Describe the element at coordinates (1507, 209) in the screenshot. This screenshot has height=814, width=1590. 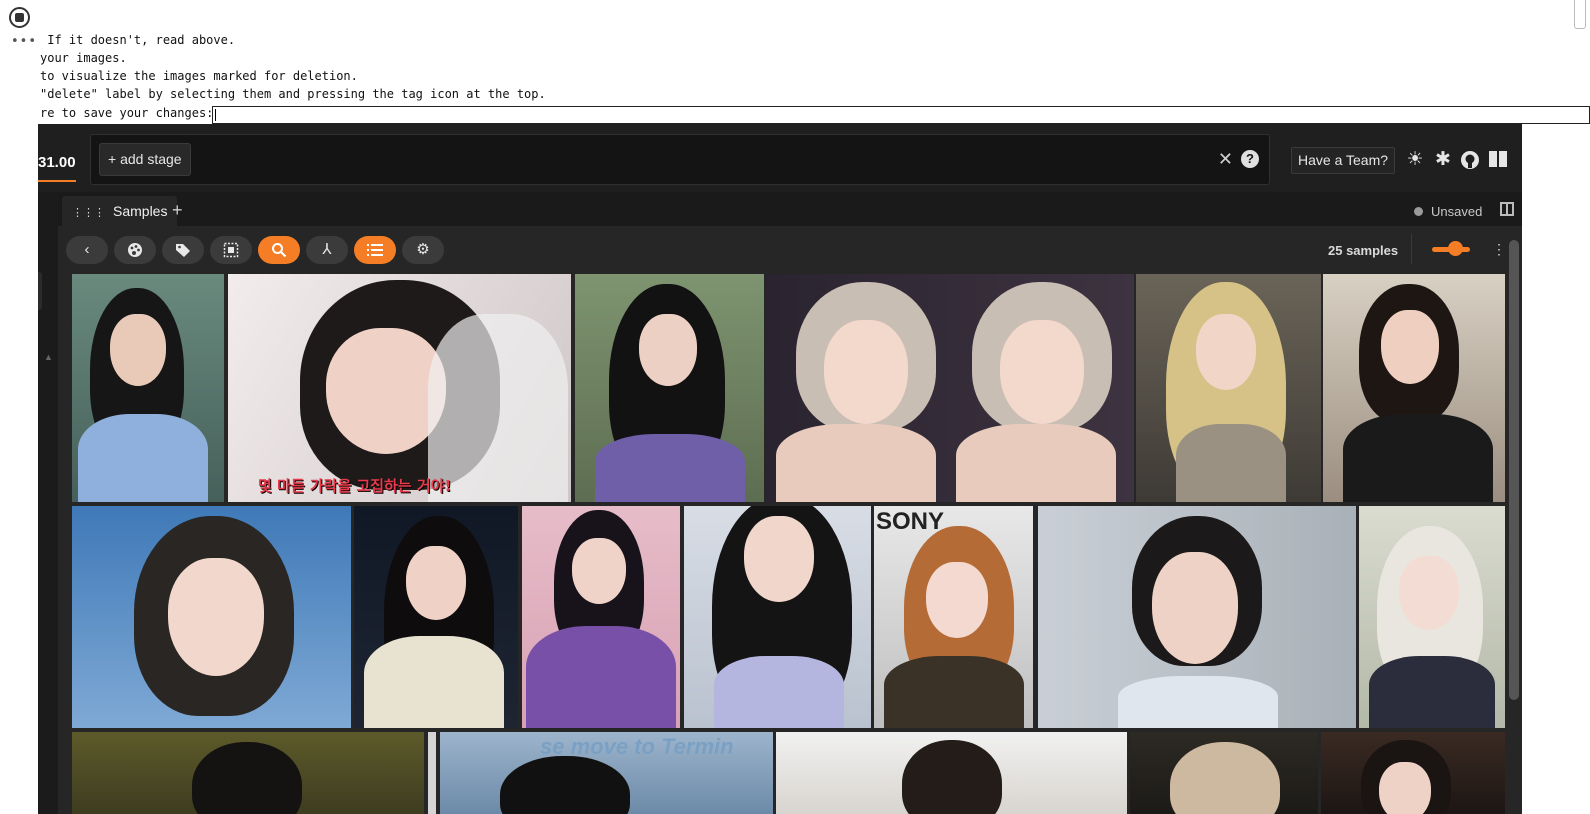
I see `split-layout-icon` at that location.